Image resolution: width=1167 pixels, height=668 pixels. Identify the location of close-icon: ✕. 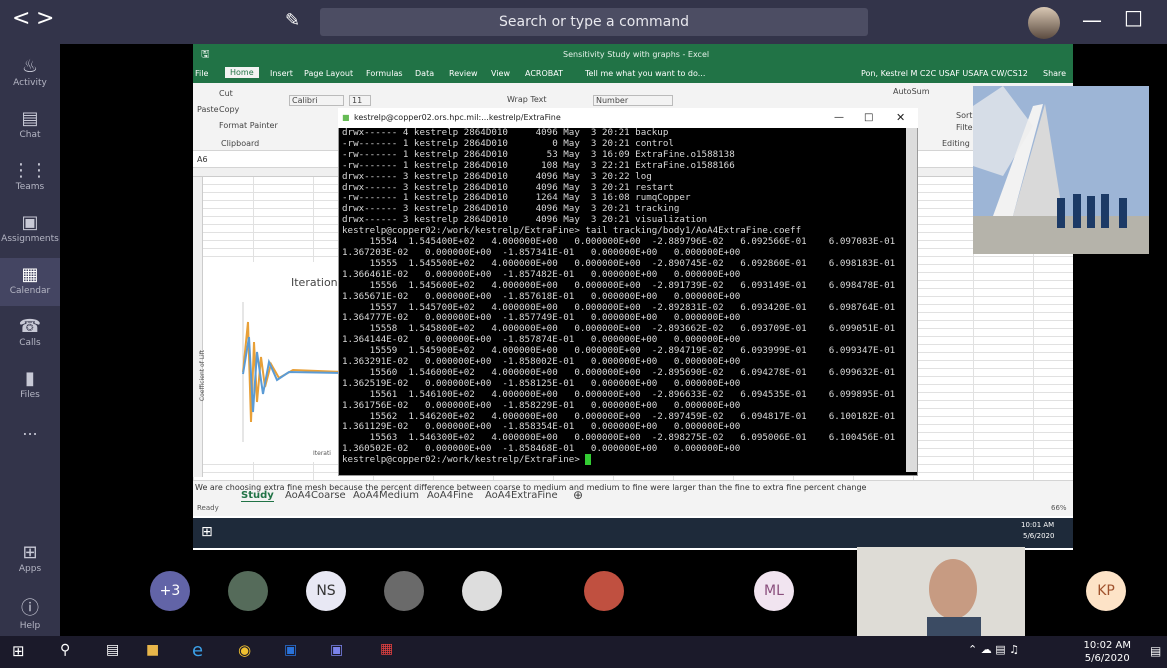
(900, 118).